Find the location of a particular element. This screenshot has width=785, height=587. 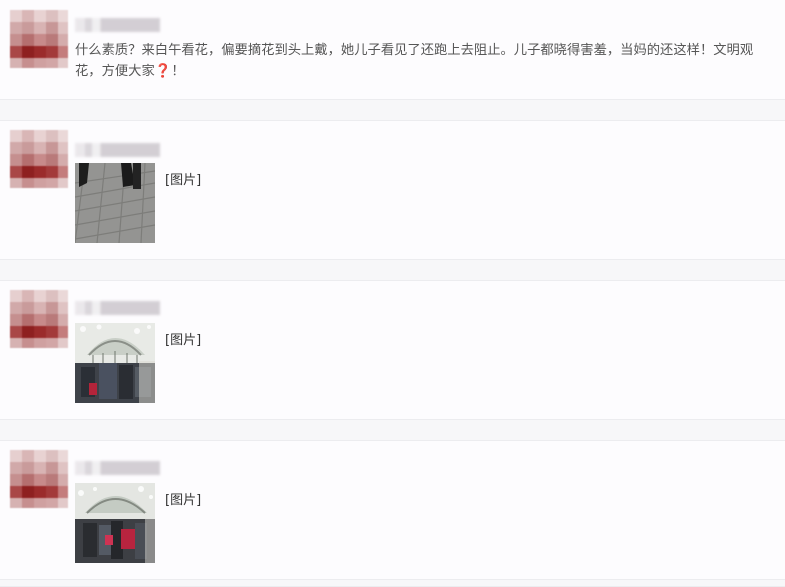

comment-trail: ！ is located at coordinates (178, 71).